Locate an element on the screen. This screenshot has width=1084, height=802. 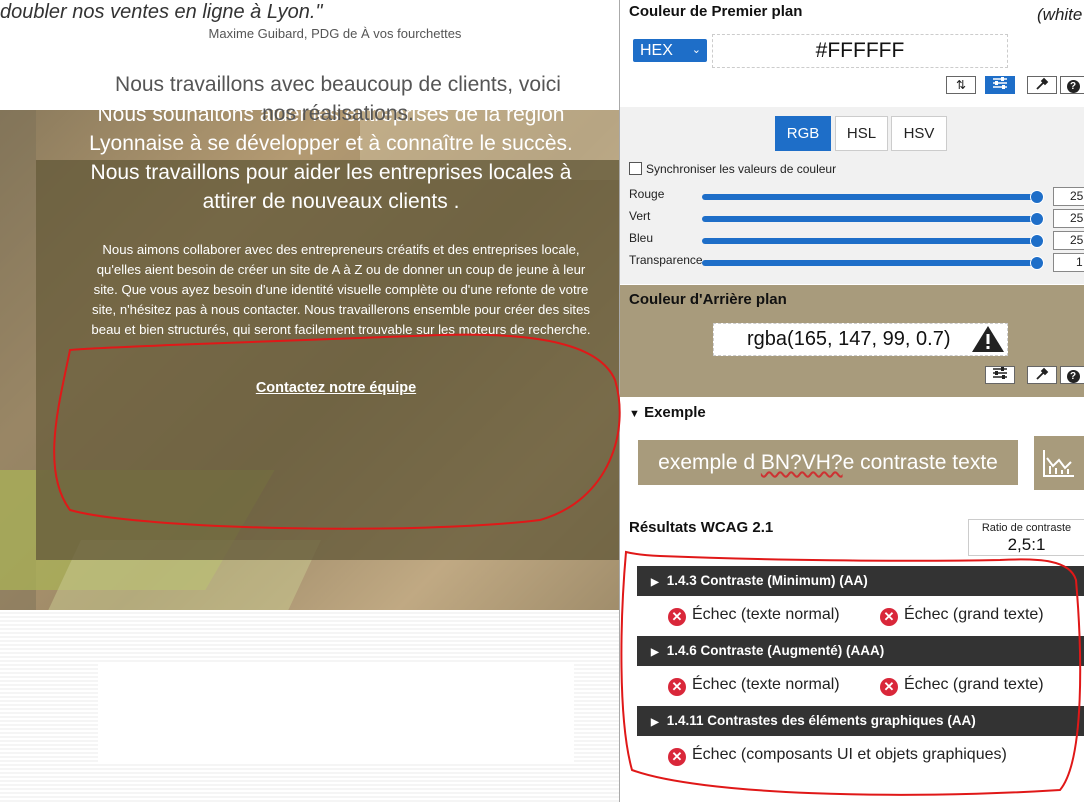
slider-label-red: Rouge is located at coordinates (647, 194).